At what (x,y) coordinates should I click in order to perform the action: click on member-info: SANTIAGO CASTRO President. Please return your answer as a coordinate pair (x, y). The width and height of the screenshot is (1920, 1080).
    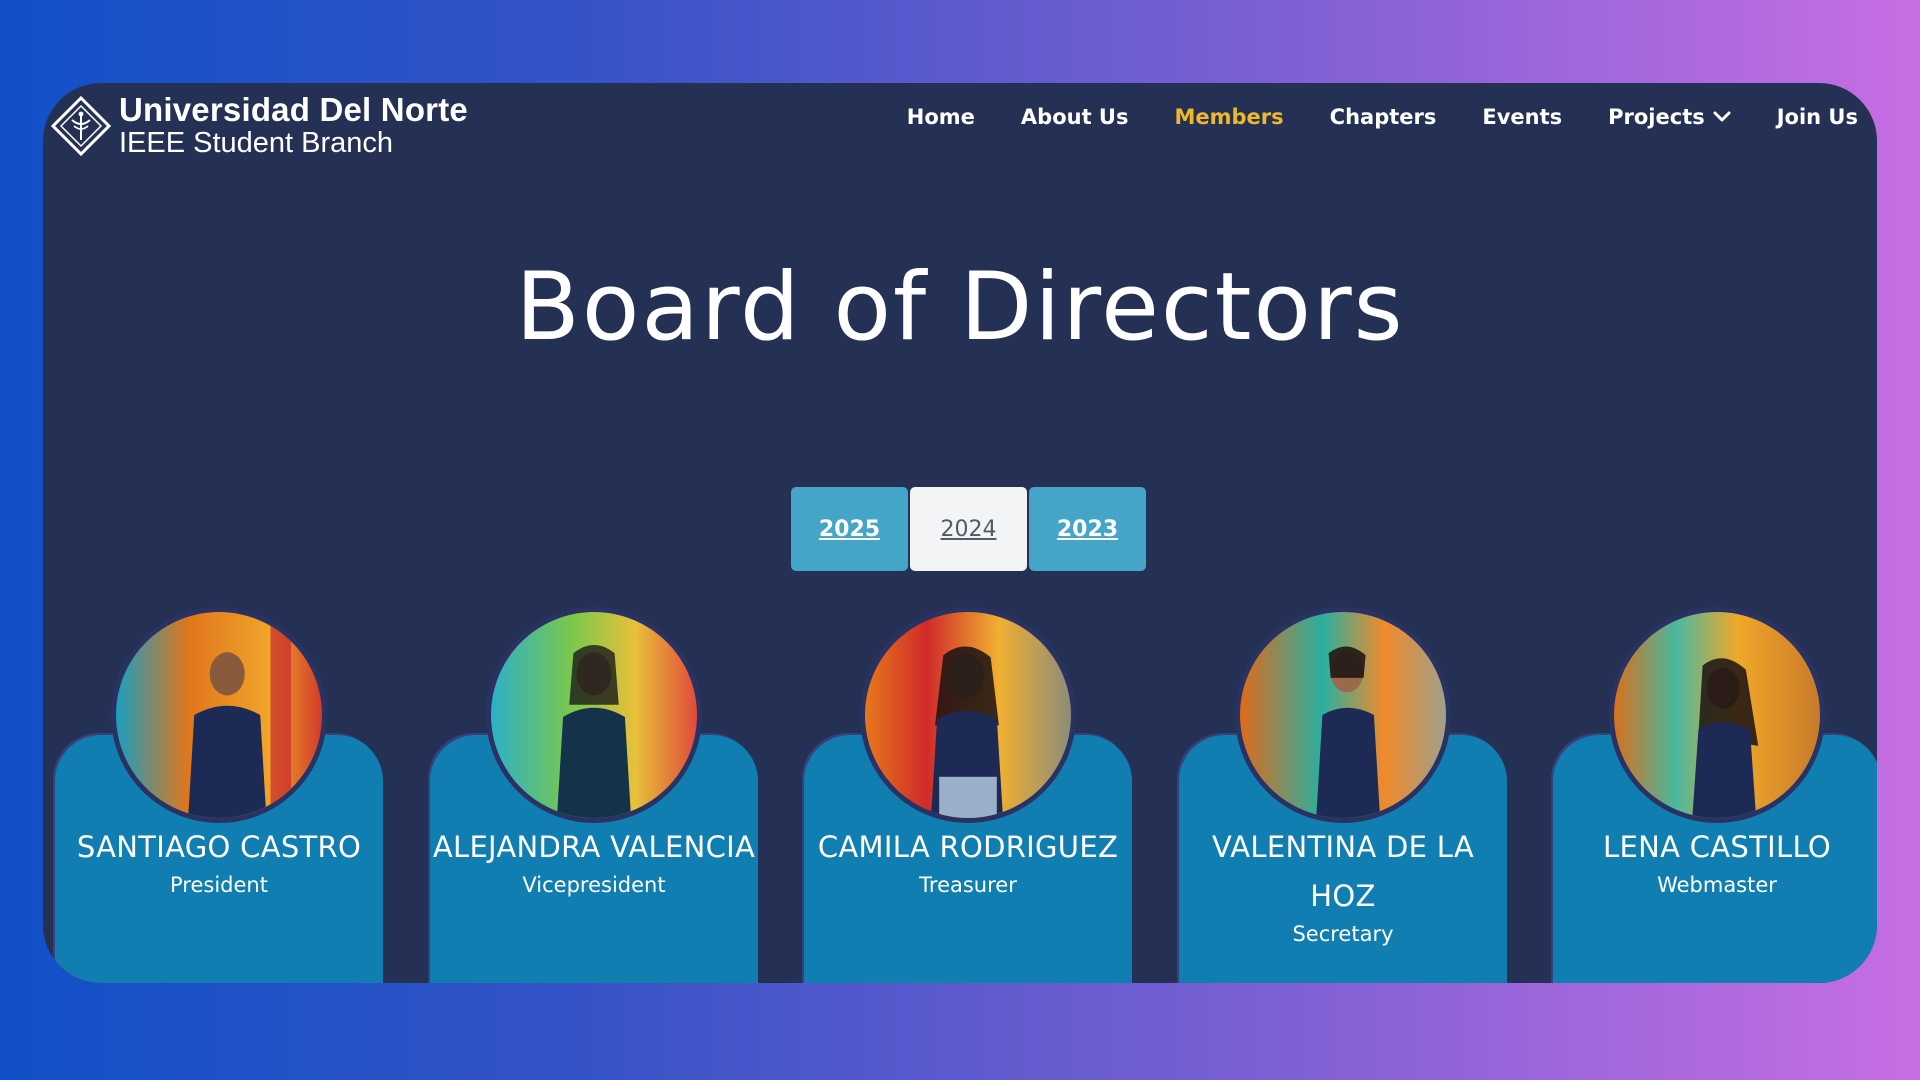
    Looking at the image, I should click on (219, 862).